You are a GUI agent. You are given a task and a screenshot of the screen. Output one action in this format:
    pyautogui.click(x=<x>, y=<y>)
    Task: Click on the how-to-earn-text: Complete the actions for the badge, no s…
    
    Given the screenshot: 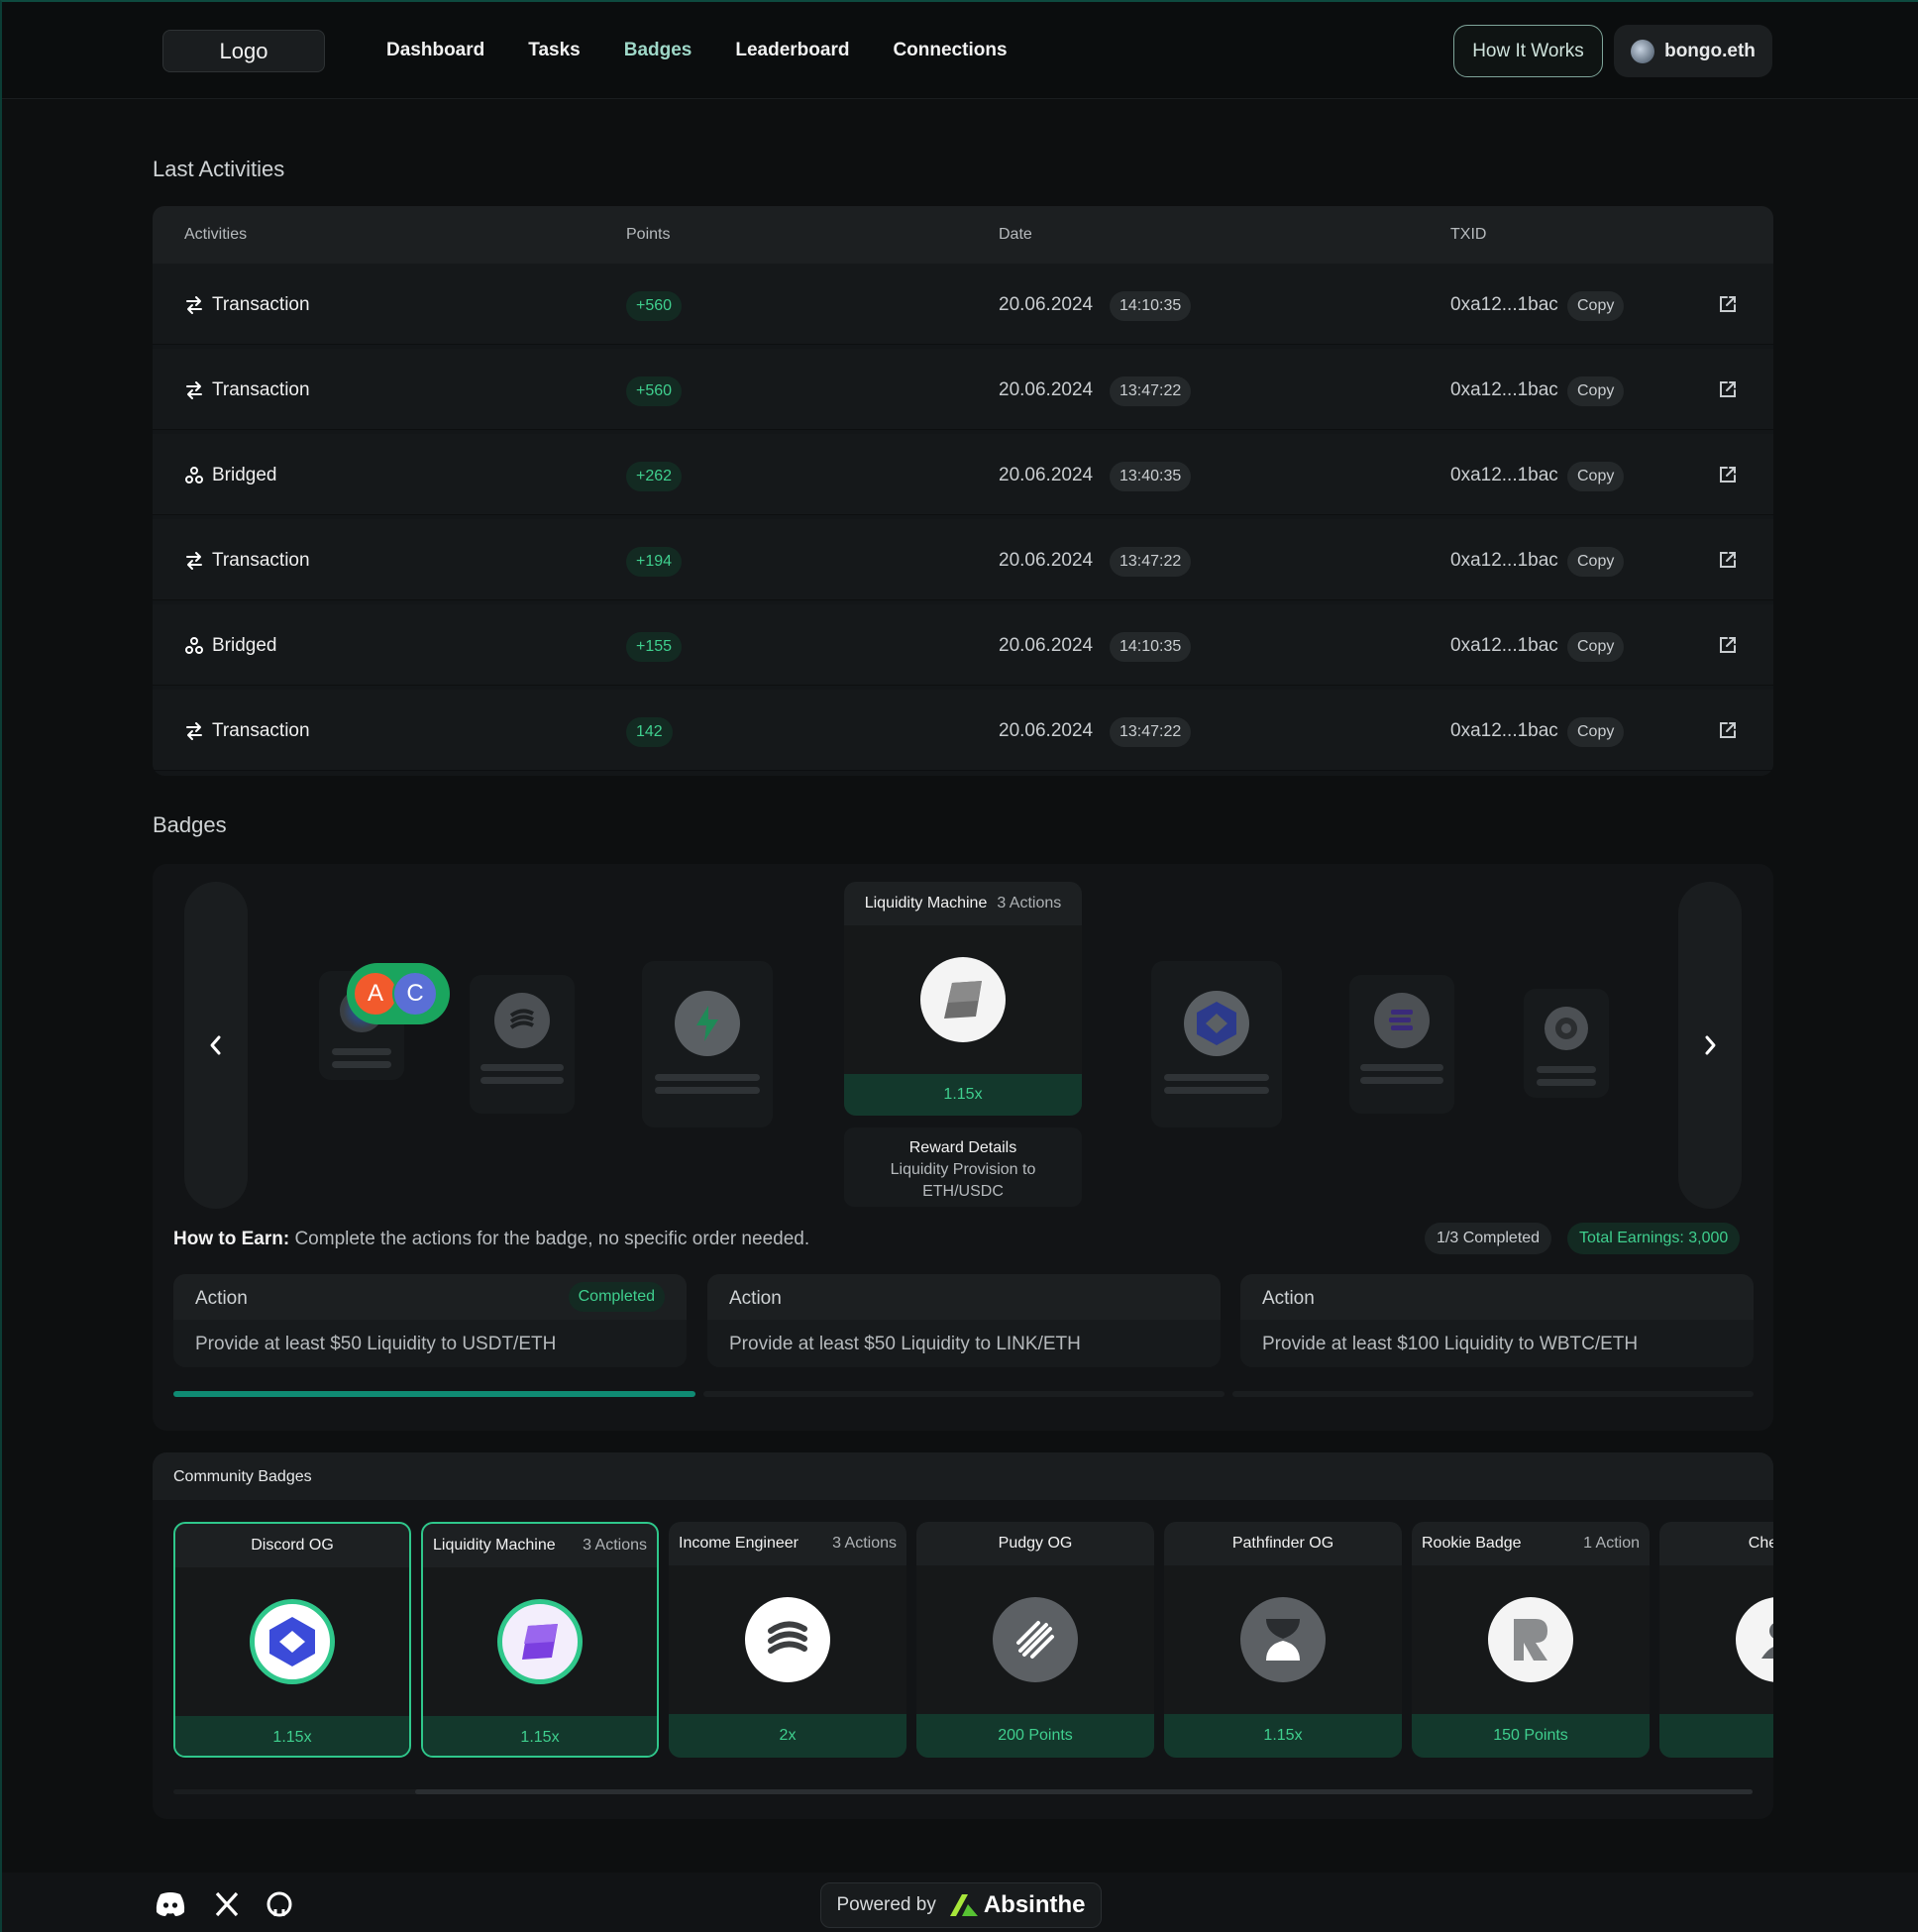 What is the action you would take?
    pyautogui.click(x=552, y=1239)
    